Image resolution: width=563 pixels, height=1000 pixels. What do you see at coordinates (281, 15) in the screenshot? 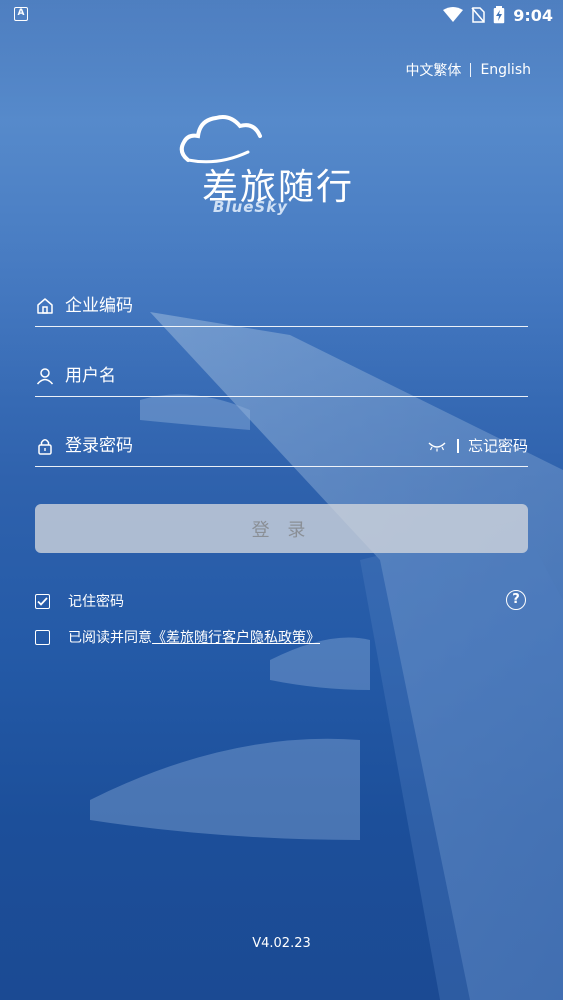
I see `status-bar: A 9:04` at bounding box center [281, 15].